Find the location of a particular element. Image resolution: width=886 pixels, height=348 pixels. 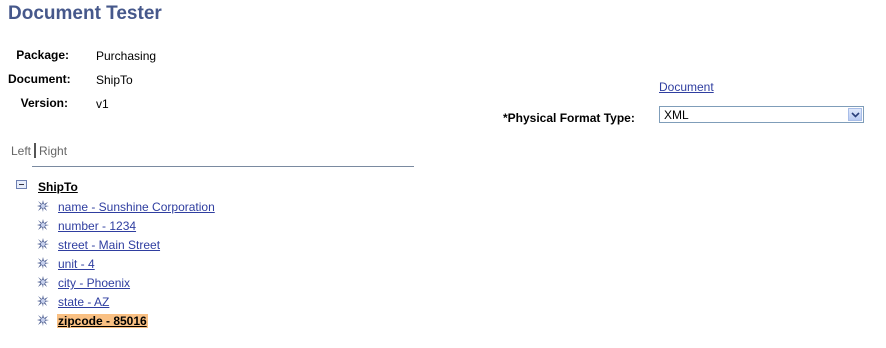

physical-format-type-label: *Physical Format Type: is located at coordinates (569, 118).